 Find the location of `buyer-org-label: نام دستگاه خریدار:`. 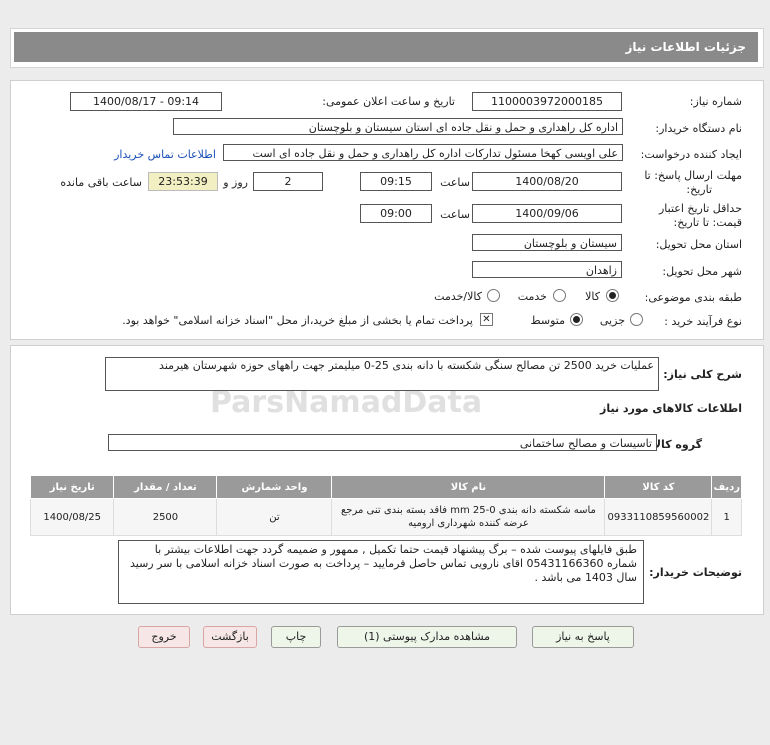

buyer-org-label: نام دستگاه خریدار: is located at coordinates (698, 128).